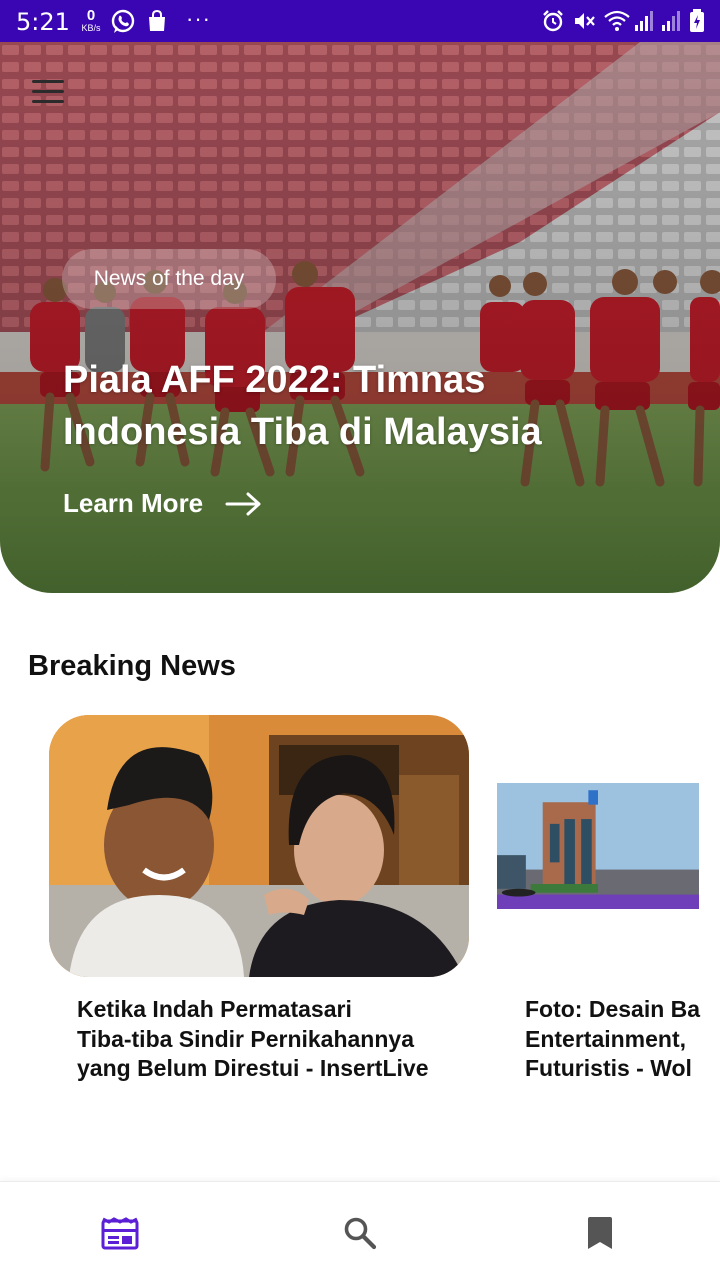 The width and height of the screenshot is (720, 1280). I want to click on network-speed: 0 KB/s, so click(91, 20).